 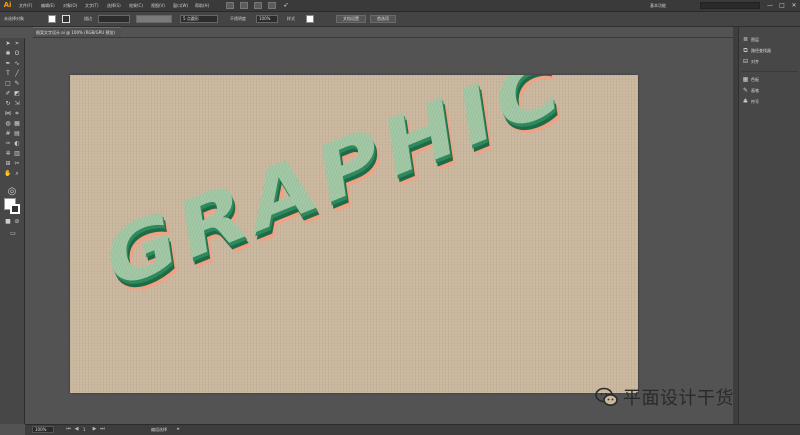 What do you see at coordinates (14, 18) in the screenshot?
I see `selection-status: 未选择对象` at bounding box center [14, 18].